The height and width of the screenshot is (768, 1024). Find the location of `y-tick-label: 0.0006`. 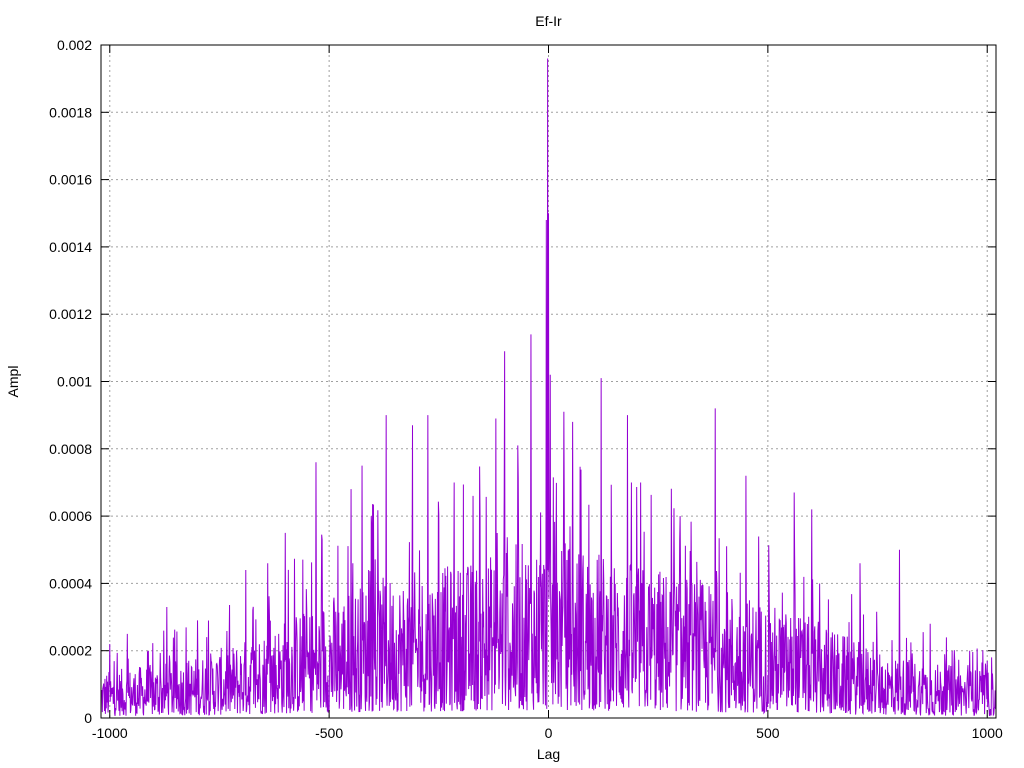

y-tick-label: 0.0006 is located at coordinates (70, 516).